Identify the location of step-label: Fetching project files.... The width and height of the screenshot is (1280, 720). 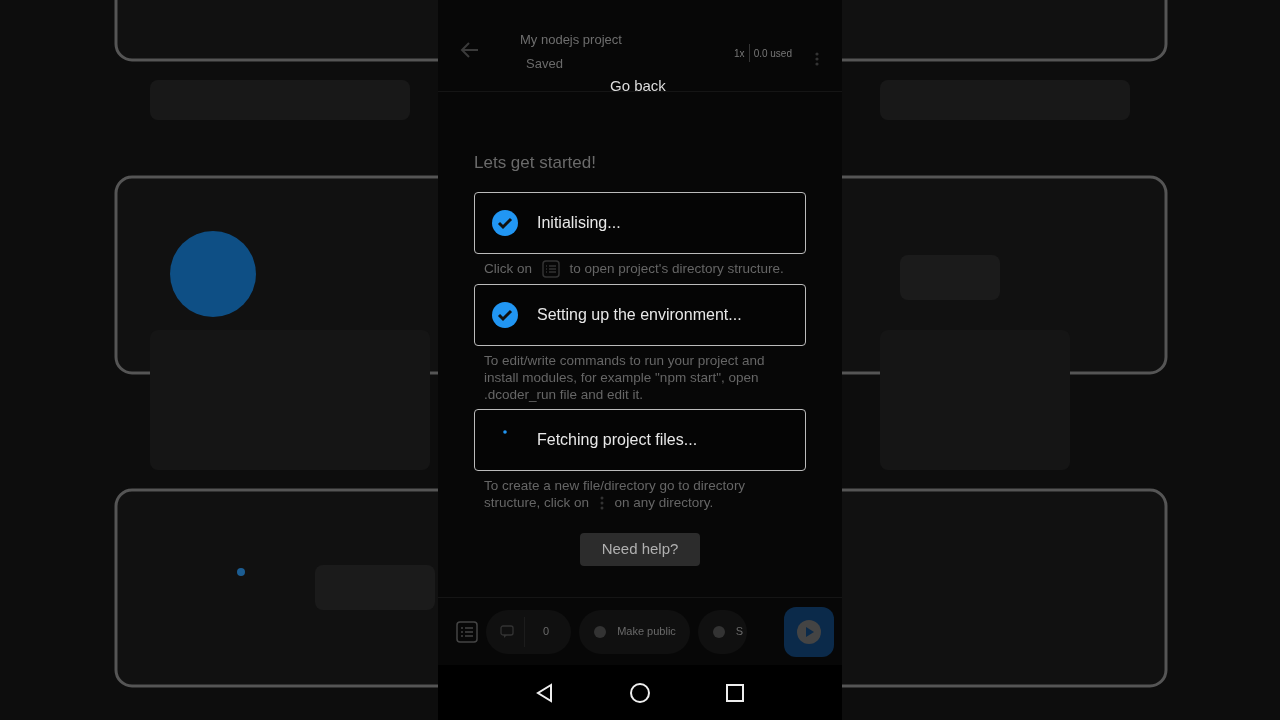
(617, 439).